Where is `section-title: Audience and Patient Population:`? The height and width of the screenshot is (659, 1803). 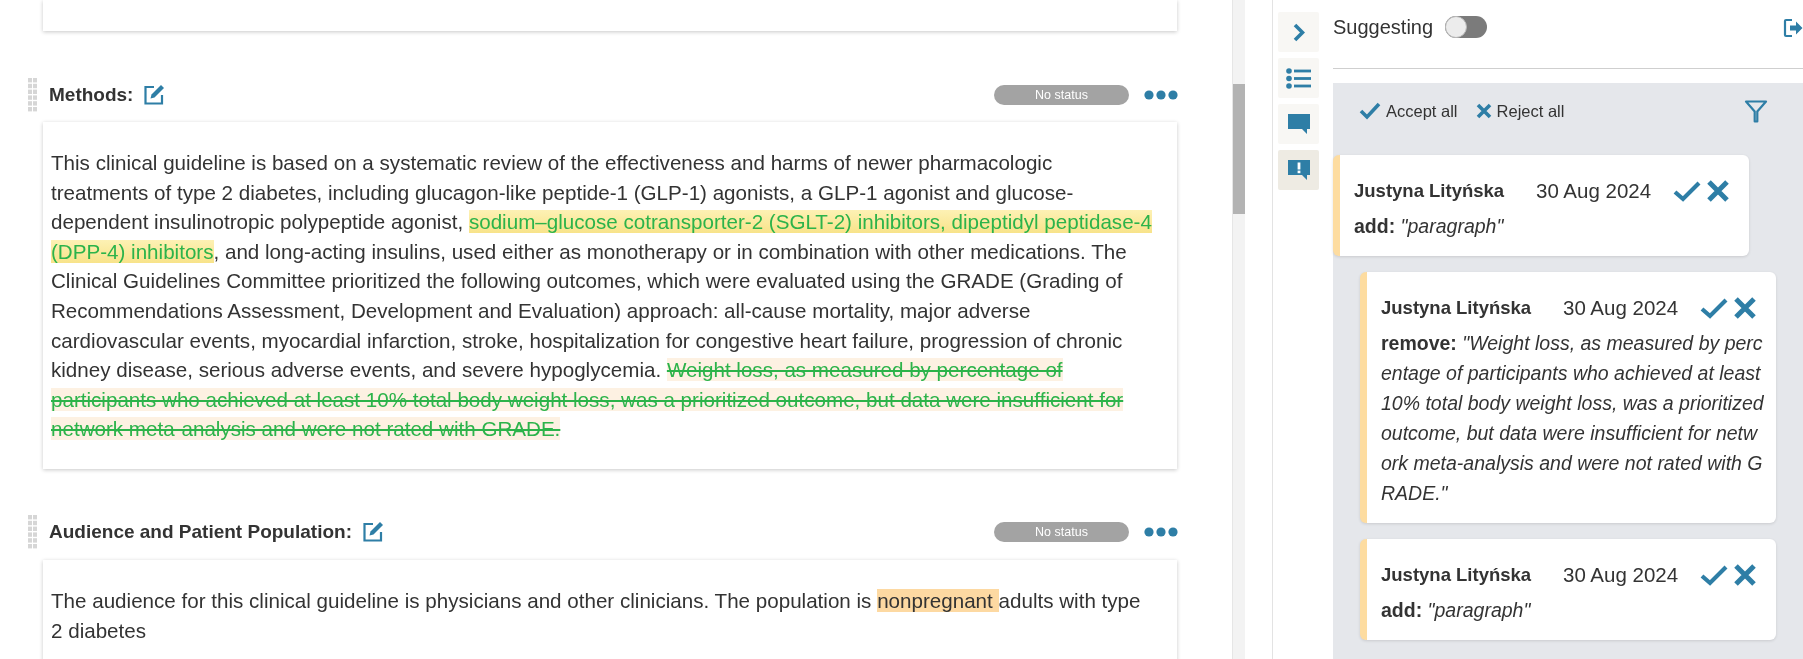 section-title: Audience and Patient Population: is located at coordinates (200, 532).